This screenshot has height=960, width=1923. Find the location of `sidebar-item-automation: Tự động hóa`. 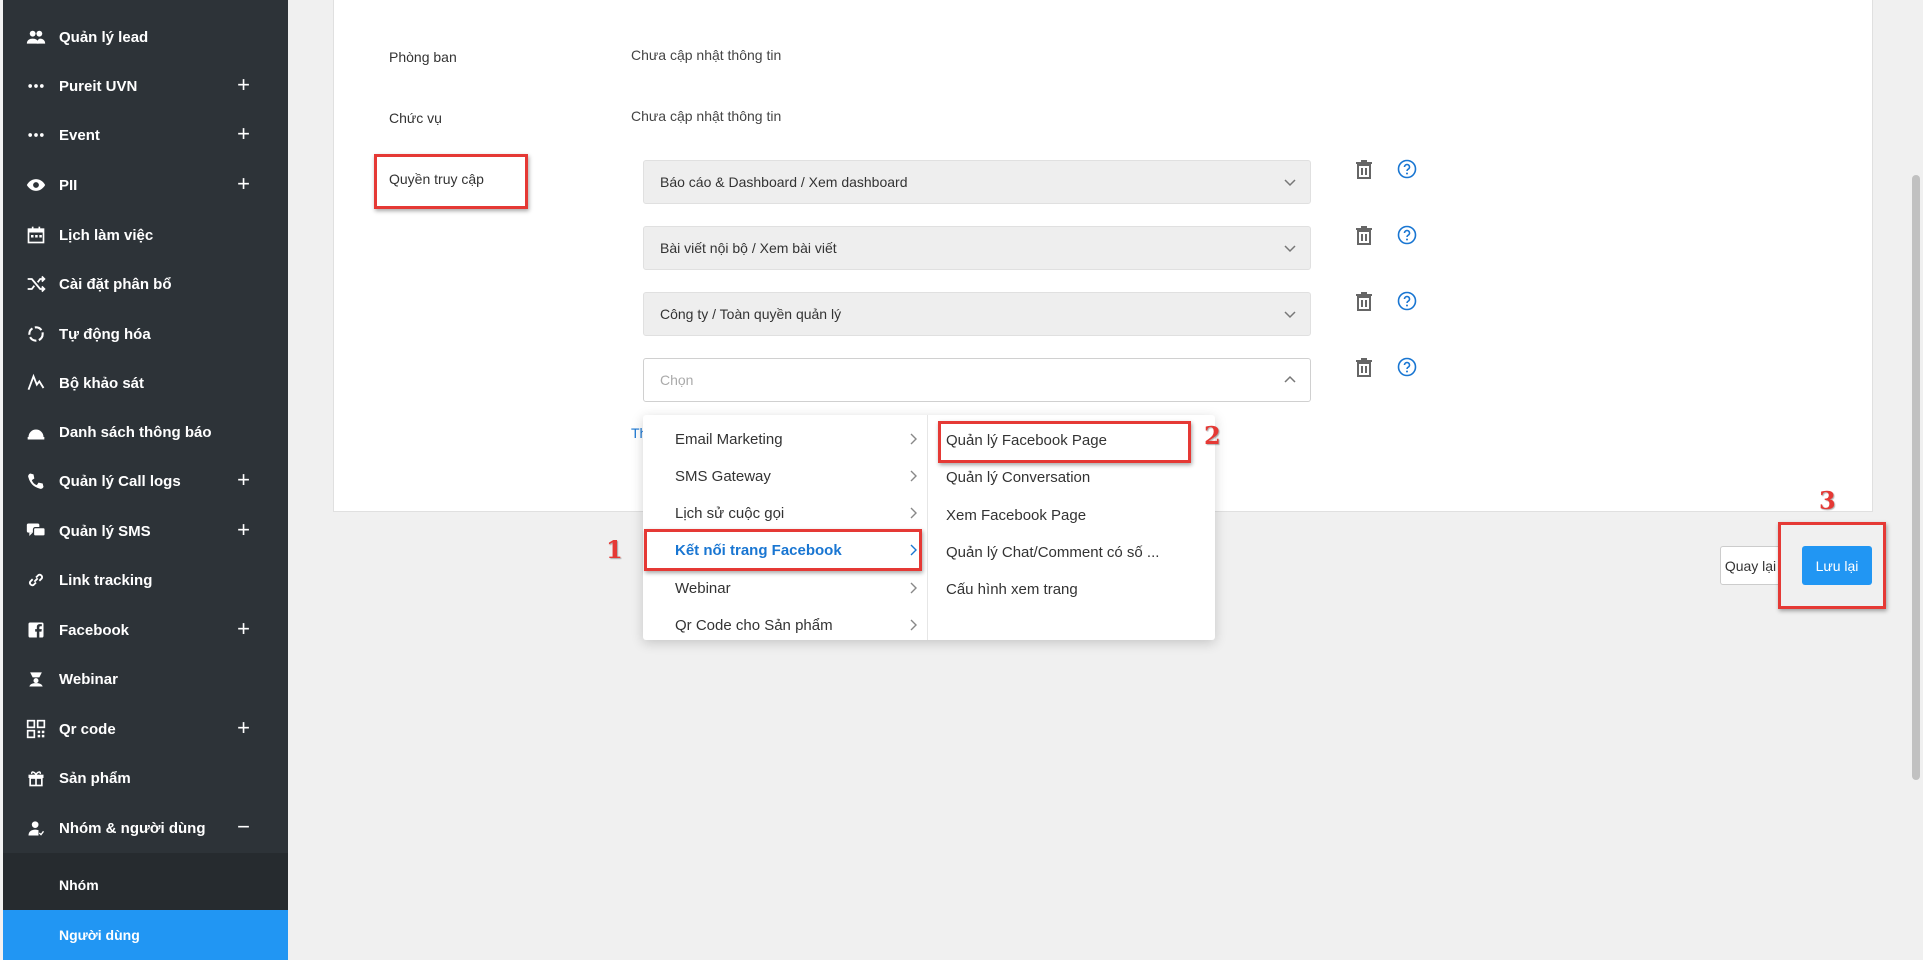

sidebar-item-automation: Tự động hóa is located at coordinates (145, 334).